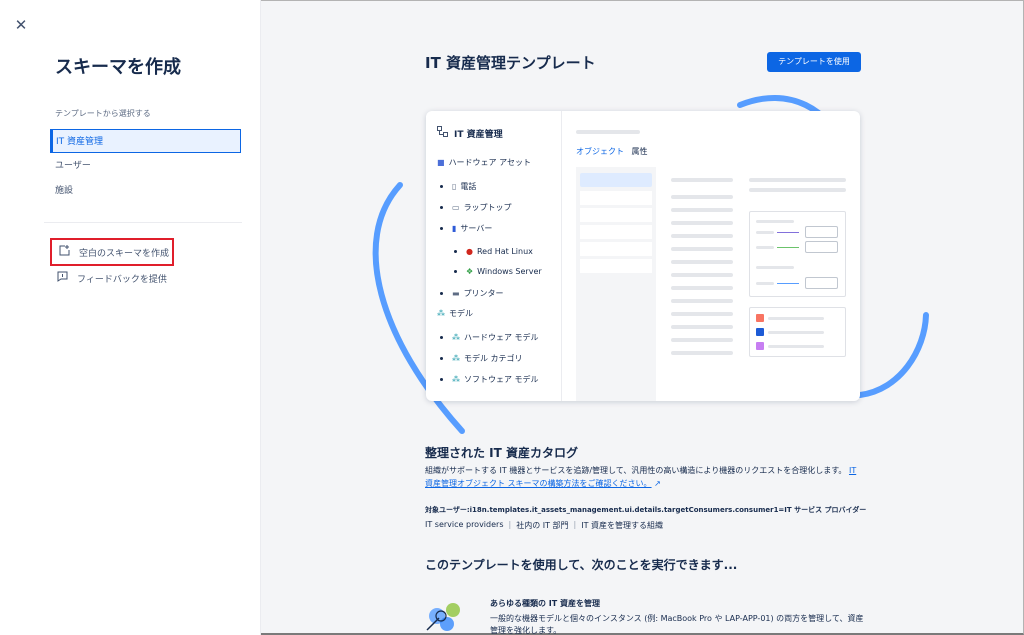 This screenshot has height=635, width=1024. What do you see at coordinates (622, 525) in the screenshot?
I see `target-user: IT 資産を管理する組織` at bounding box center [622, 525].